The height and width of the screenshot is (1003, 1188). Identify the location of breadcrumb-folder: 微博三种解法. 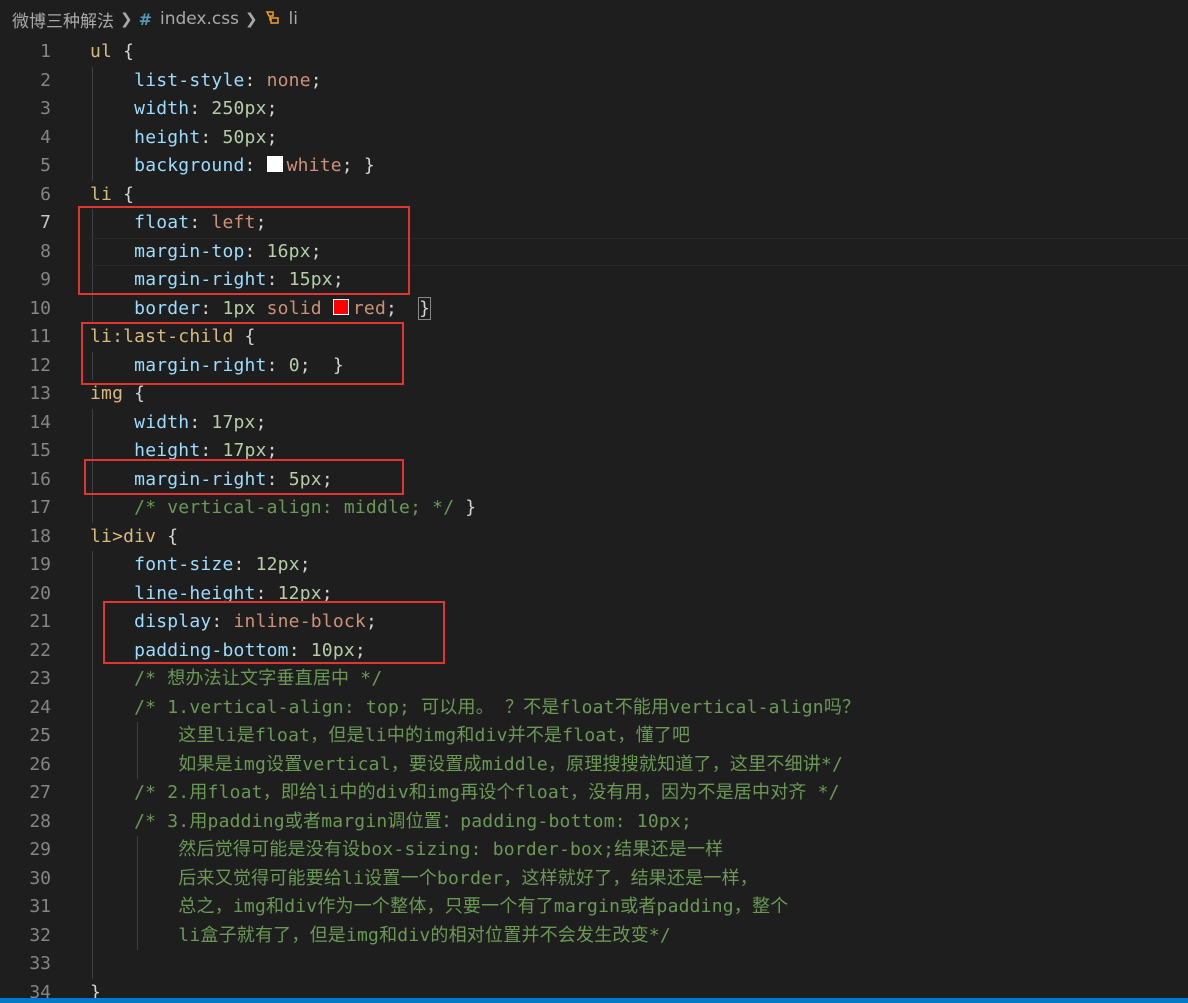
(63, 19).